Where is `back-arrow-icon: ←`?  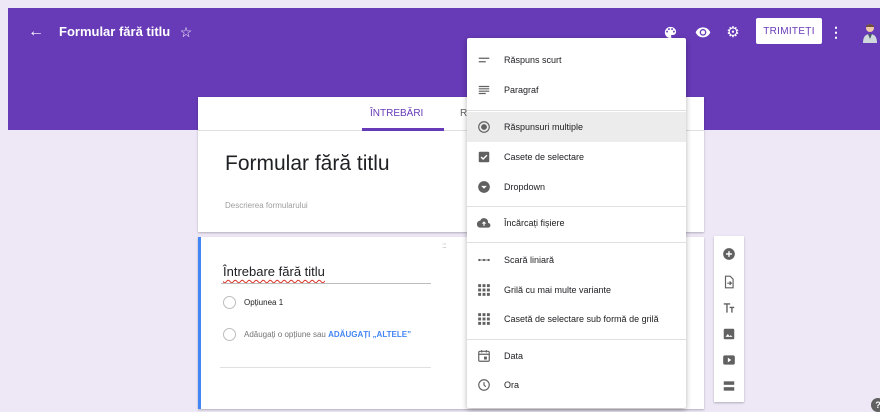 back-arrow-icon: ← is located at coordinates (36, 32).